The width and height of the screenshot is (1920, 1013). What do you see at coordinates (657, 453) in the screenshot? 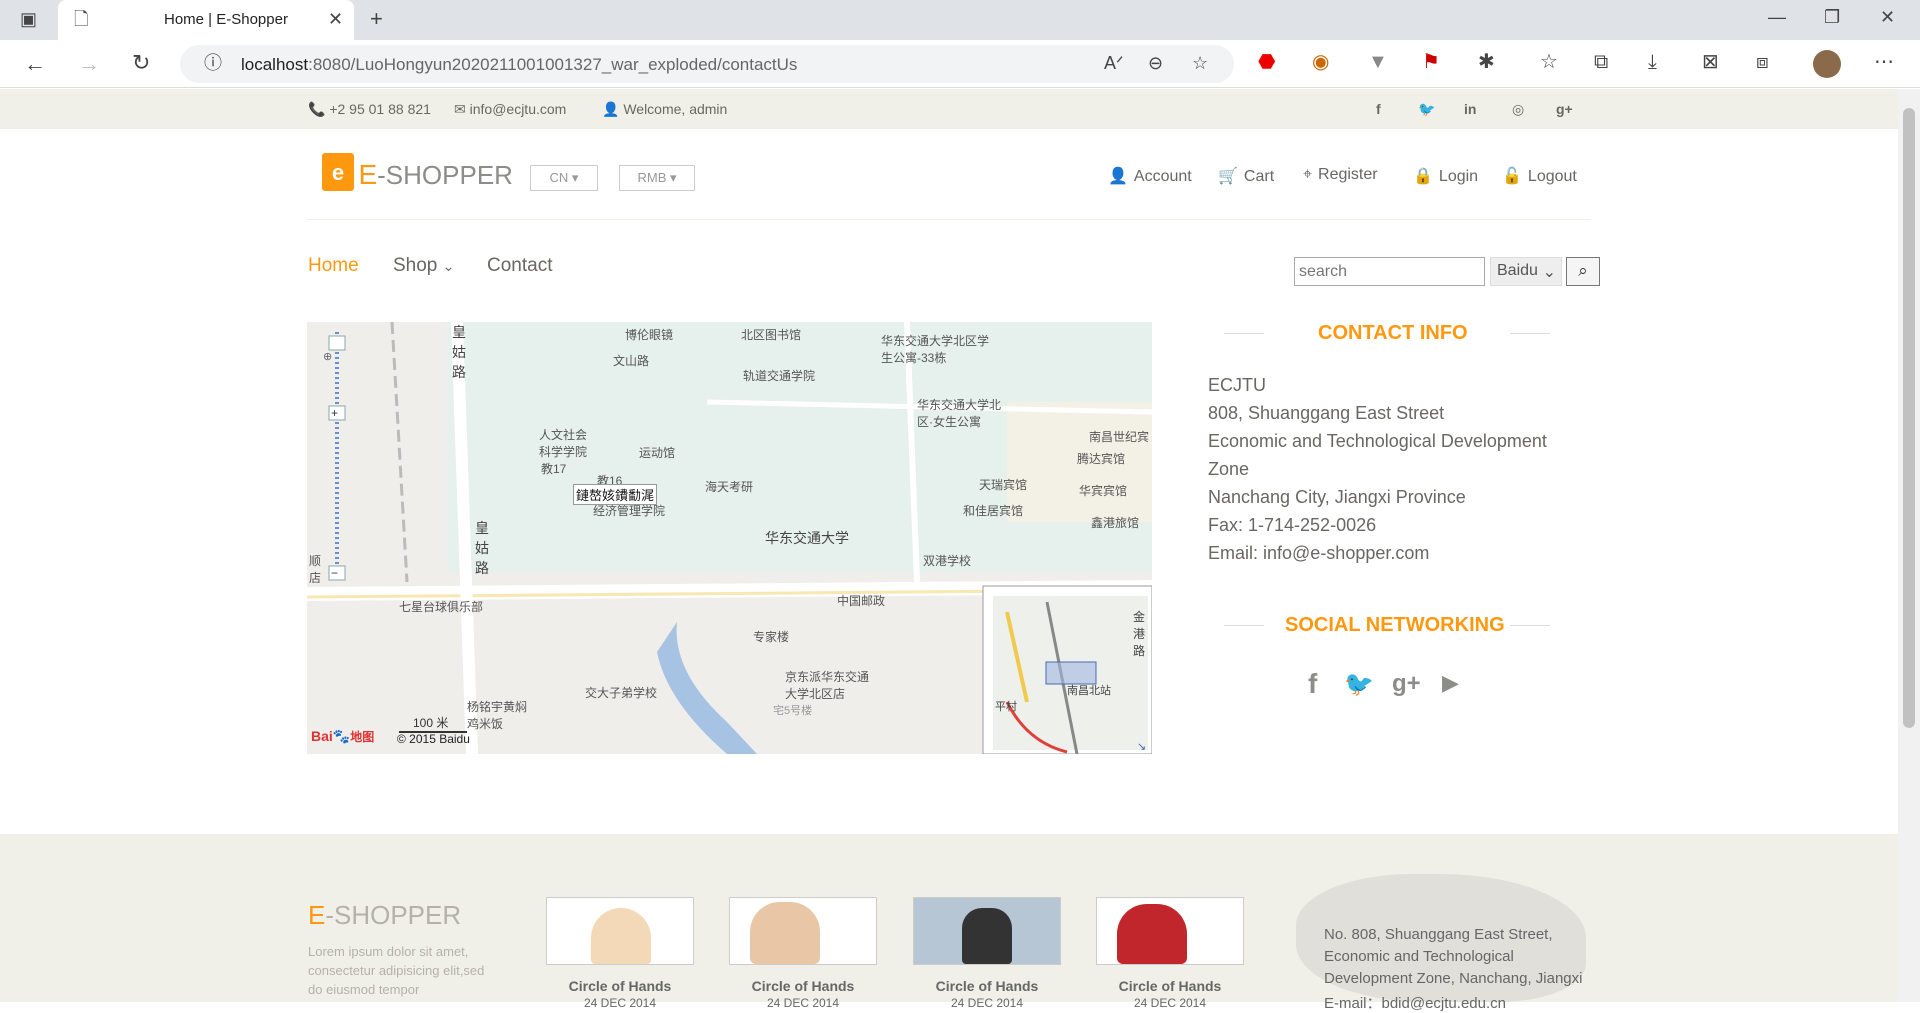
I see `map-label: 运动馆` at bounding box center [657, 453].